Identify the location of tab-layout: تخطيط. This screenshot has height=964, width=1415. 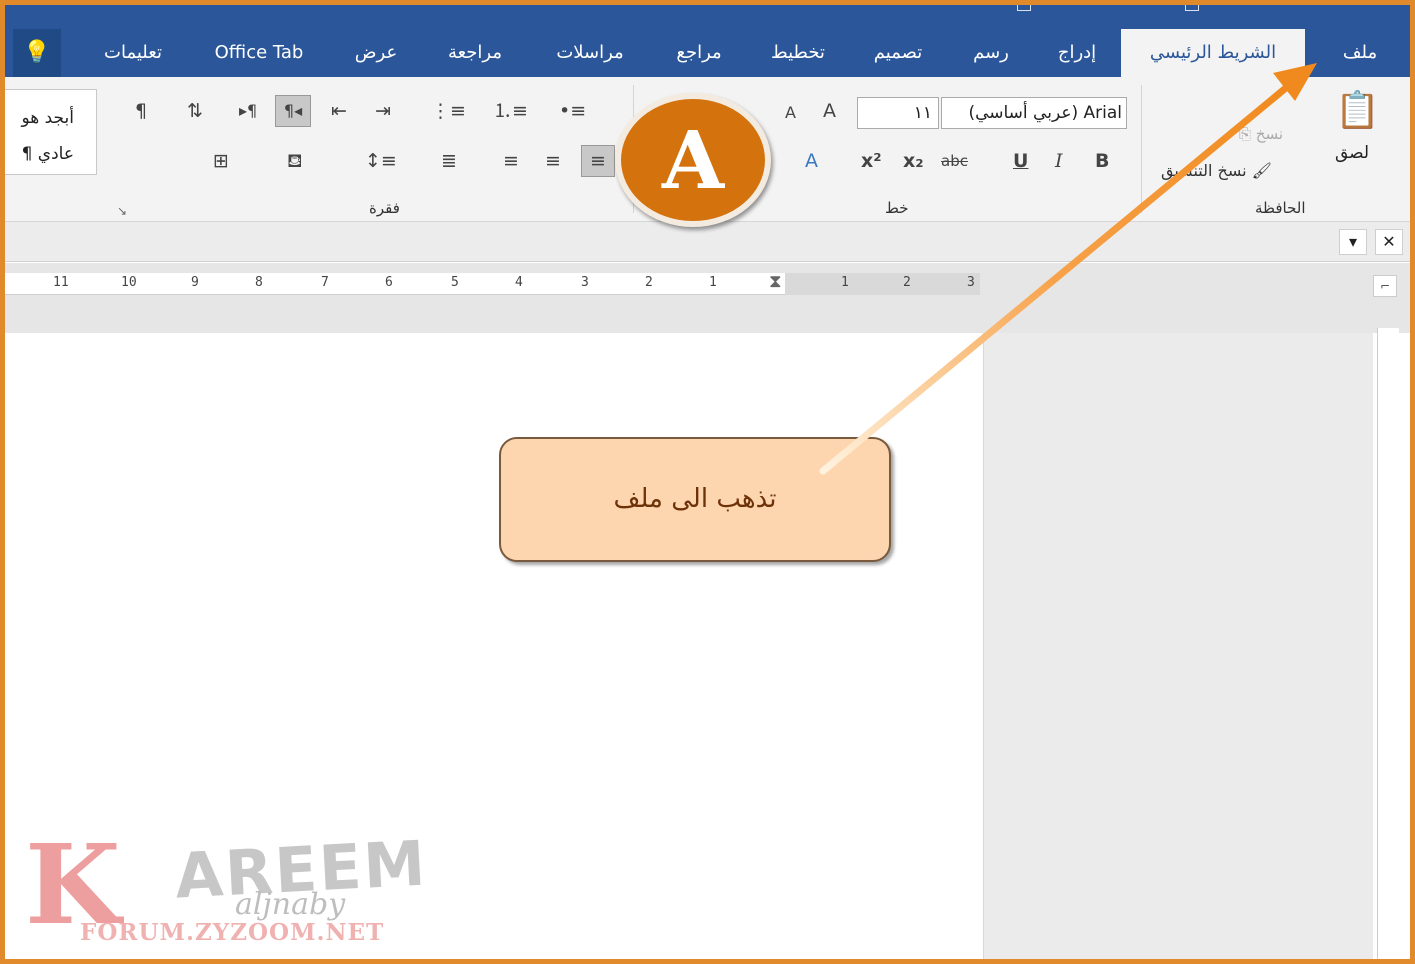
(798, 53).